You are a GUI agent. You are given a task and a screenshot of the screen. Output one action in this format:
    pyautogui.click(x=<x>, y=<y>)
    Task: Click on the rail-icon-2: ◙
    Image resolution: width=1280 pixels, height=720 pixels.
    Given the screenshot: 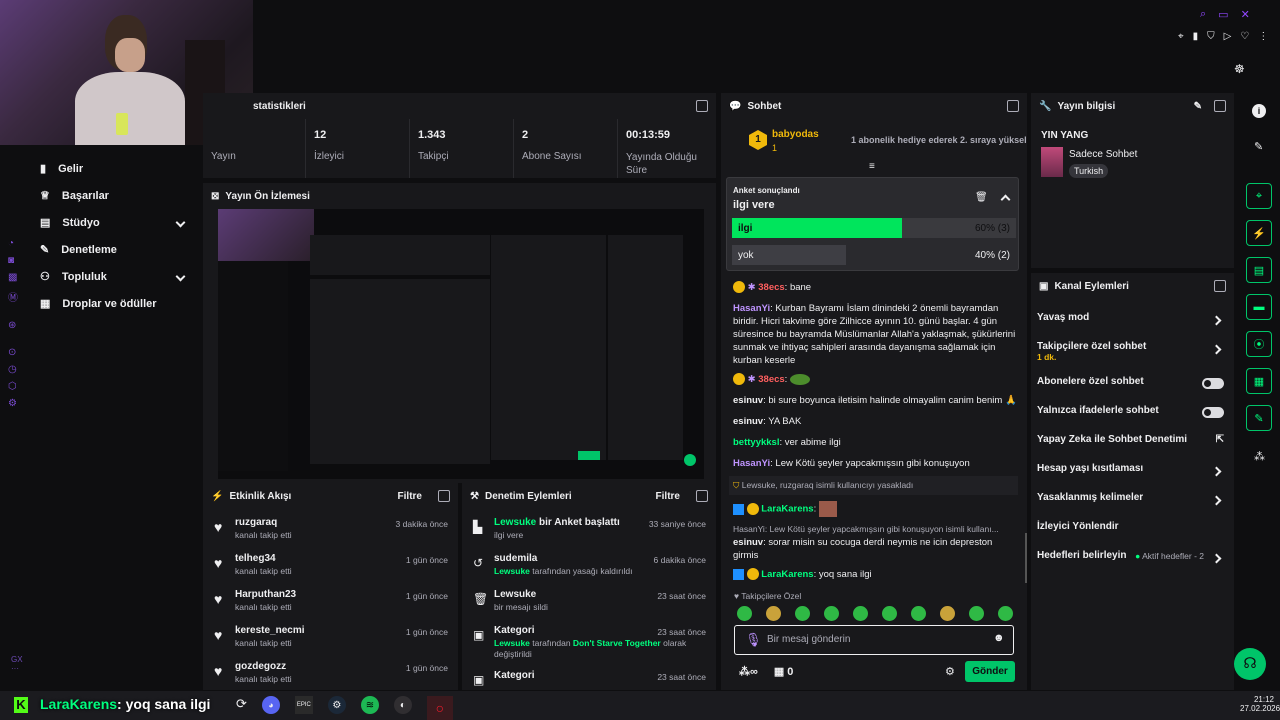 What is the action you would take?
    pyautogui.click(x=16, y=260)
    